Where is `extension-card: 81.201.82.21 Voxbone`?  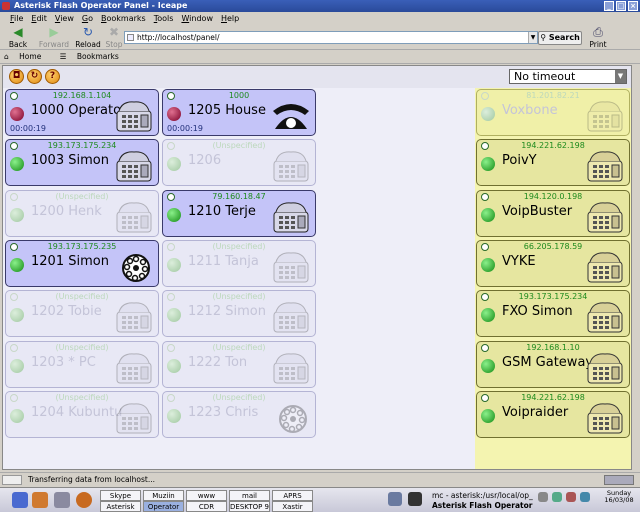 extension-card: 81.201.82.21 Voxbone is located at coordinates (553, 112).